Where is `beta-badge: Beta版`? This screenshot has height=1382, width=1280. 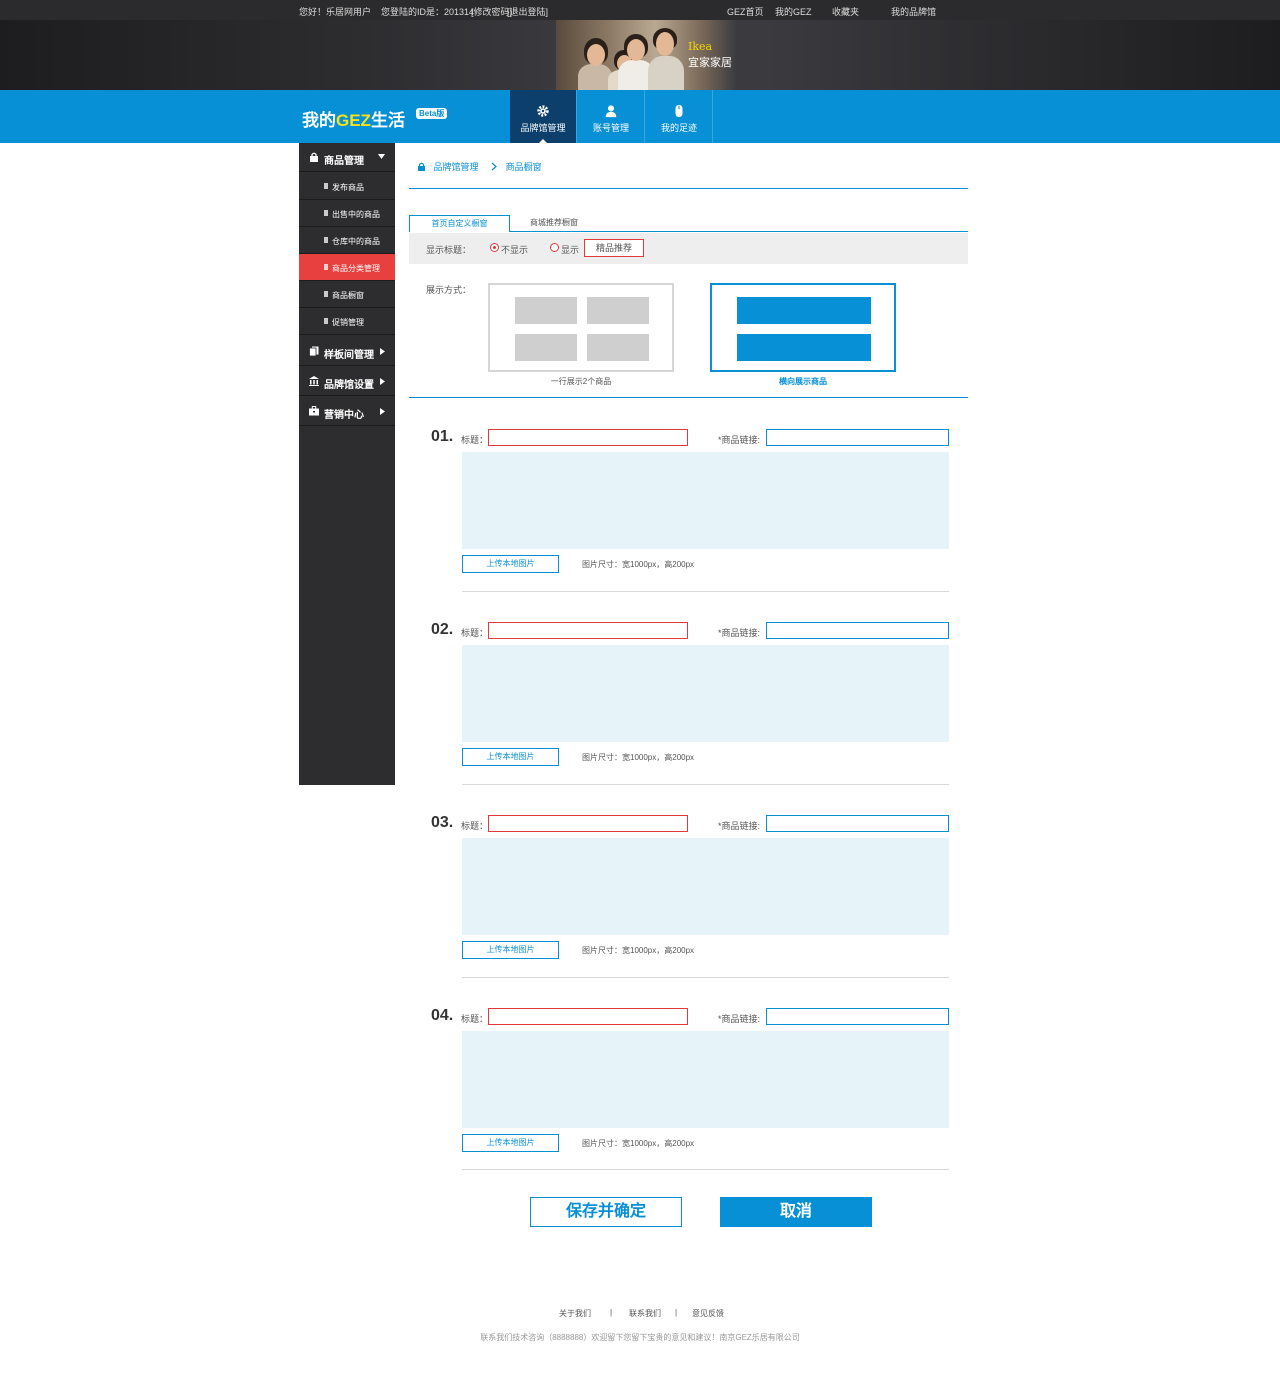
beta-badge: Beta版 is located at coordinates (432, 113).